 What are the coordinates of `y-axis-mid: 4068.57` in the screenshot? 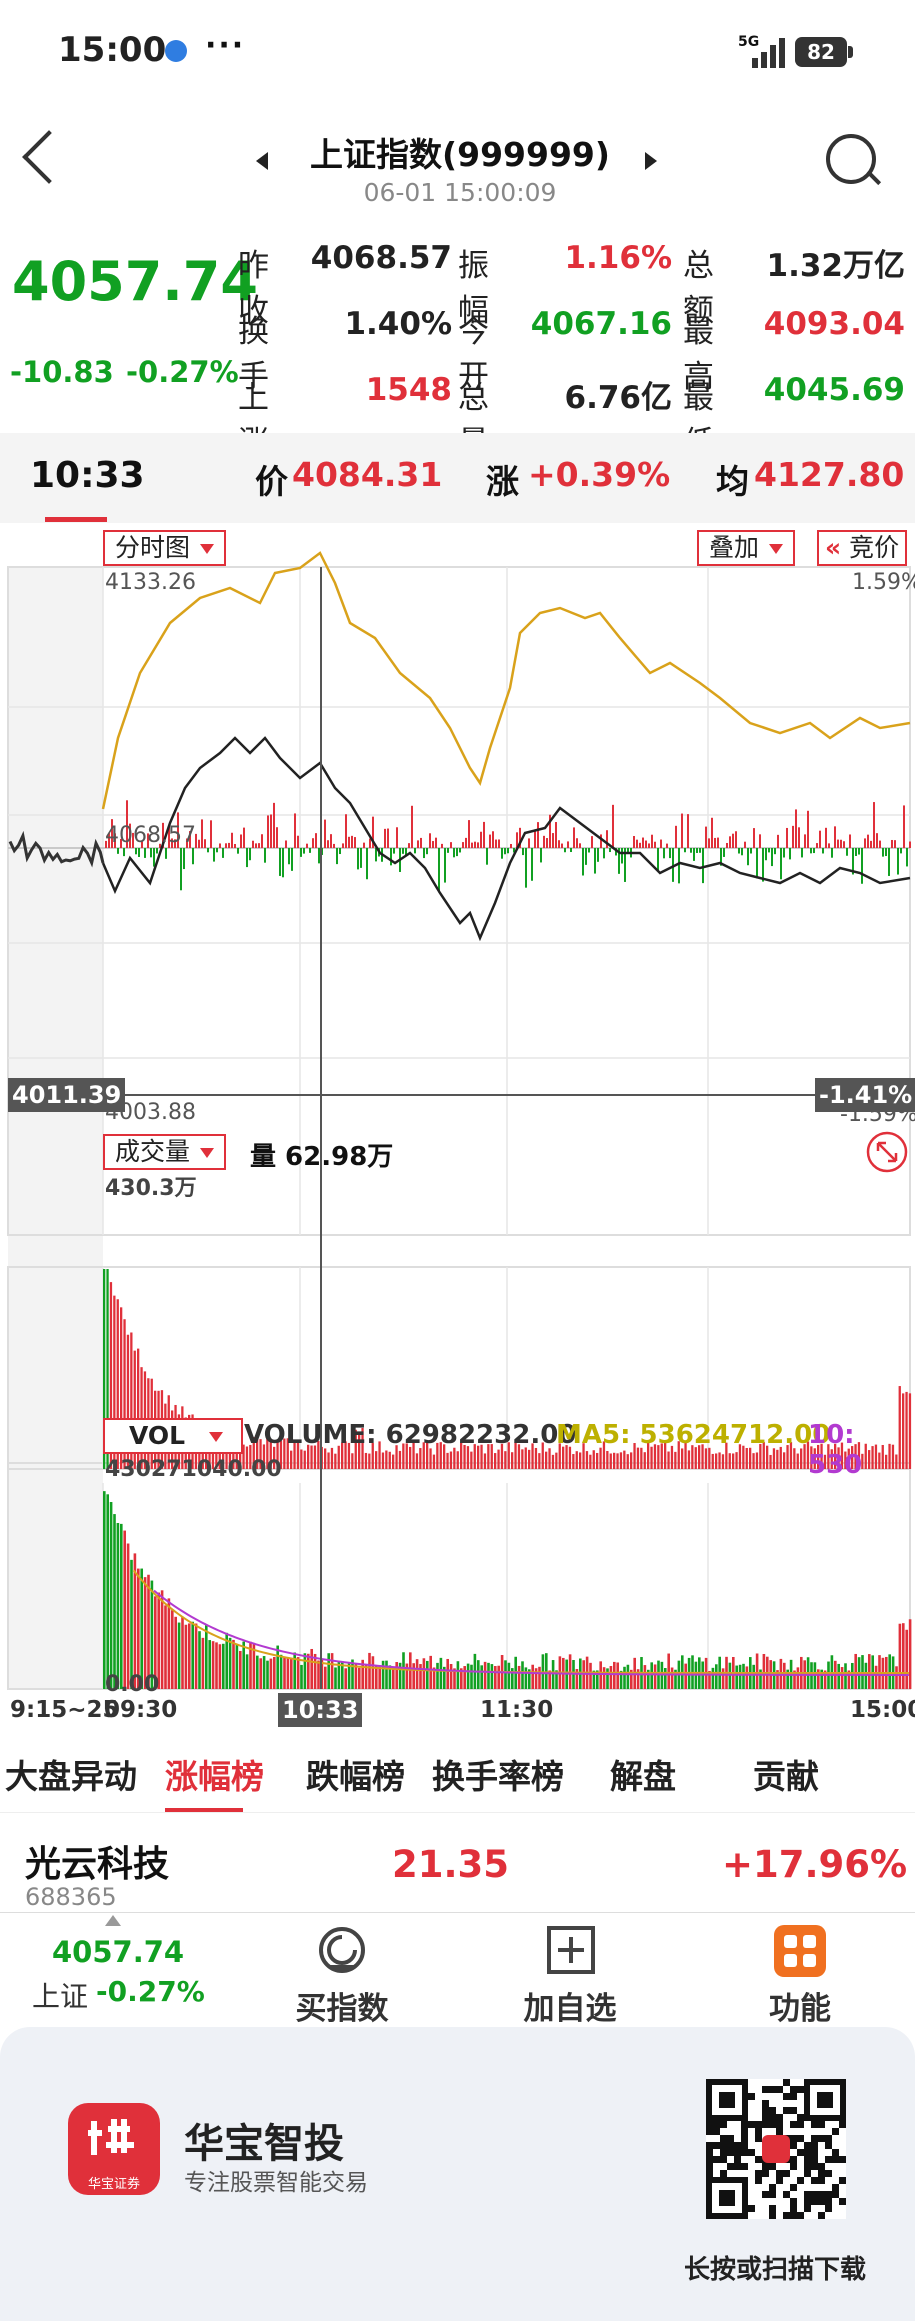 It's located at (150, 835).